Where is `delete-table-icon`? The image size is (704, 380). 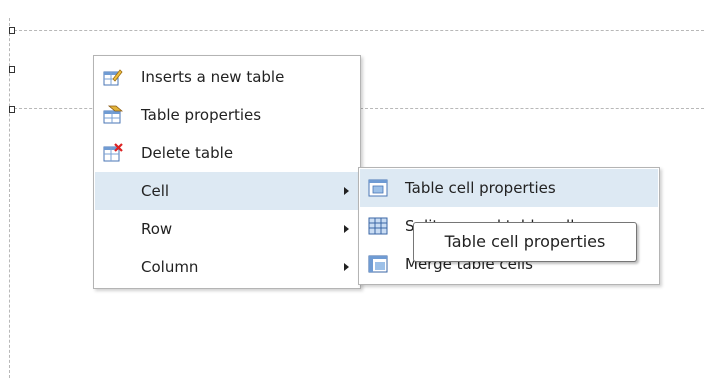 delete-table-icon is located at coordinates (113, 152).